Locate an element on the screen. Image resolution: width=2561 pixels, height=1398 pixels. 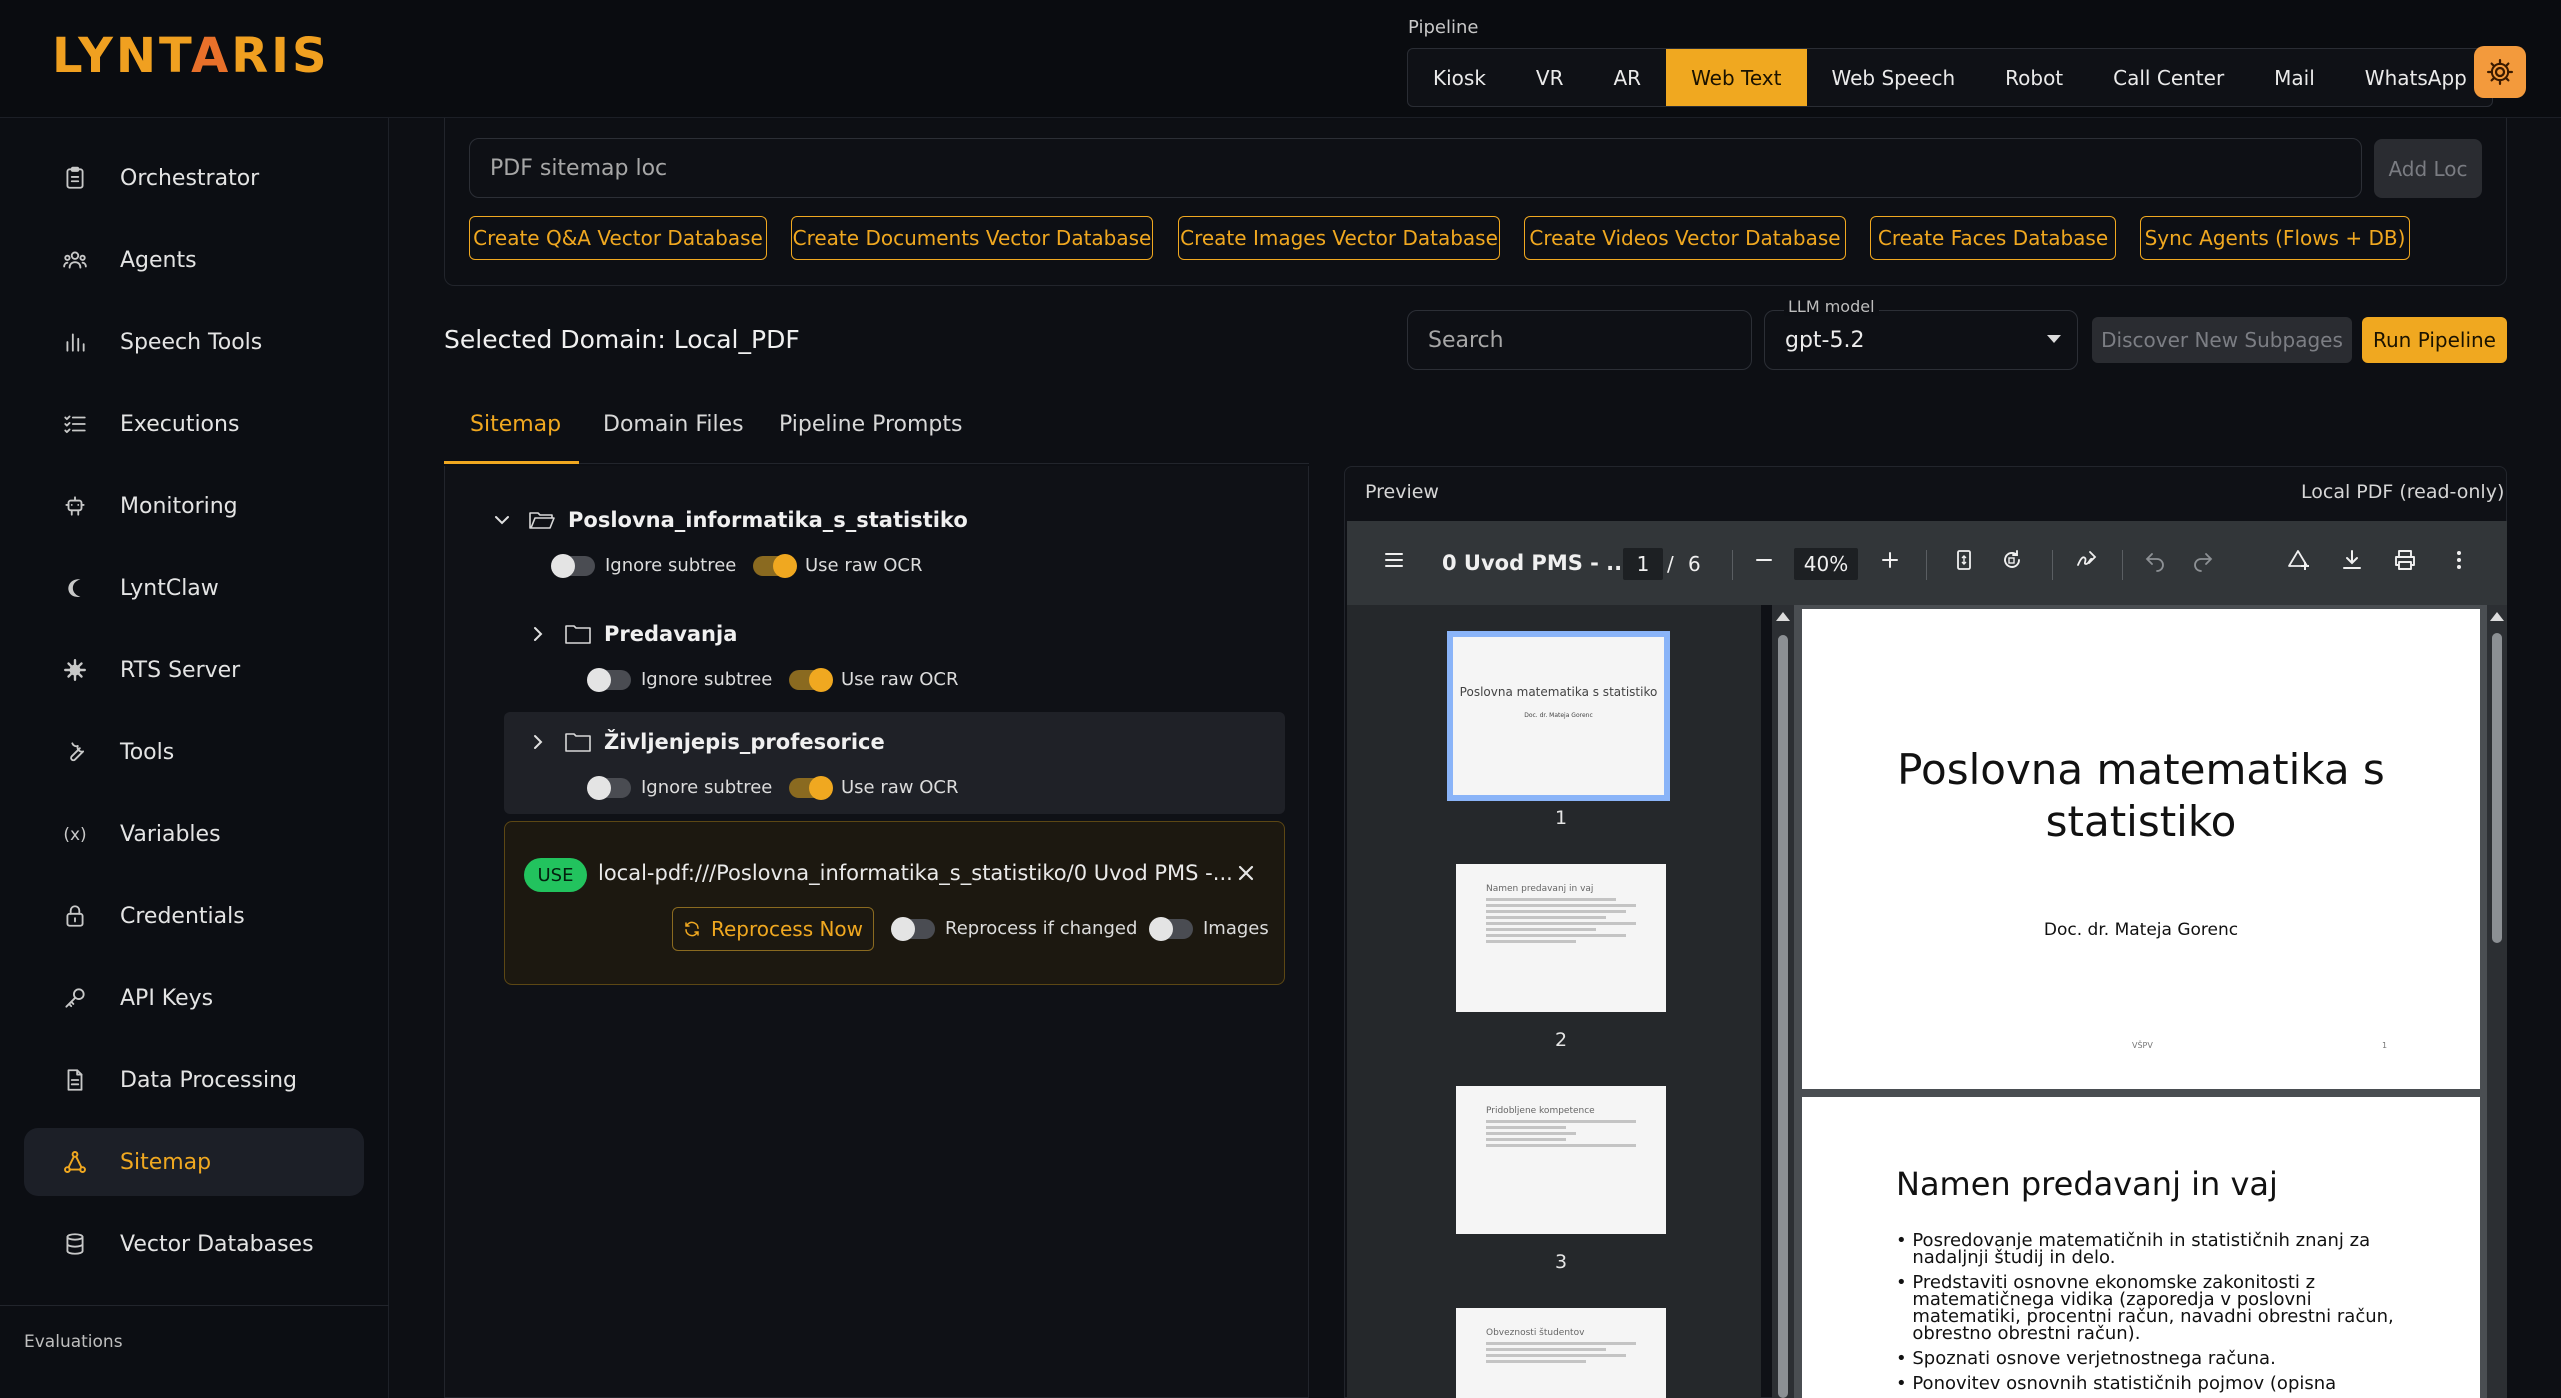
create-videos-vector-db-button: Create Videos Vector Database is located at coordinates (1685, 238).